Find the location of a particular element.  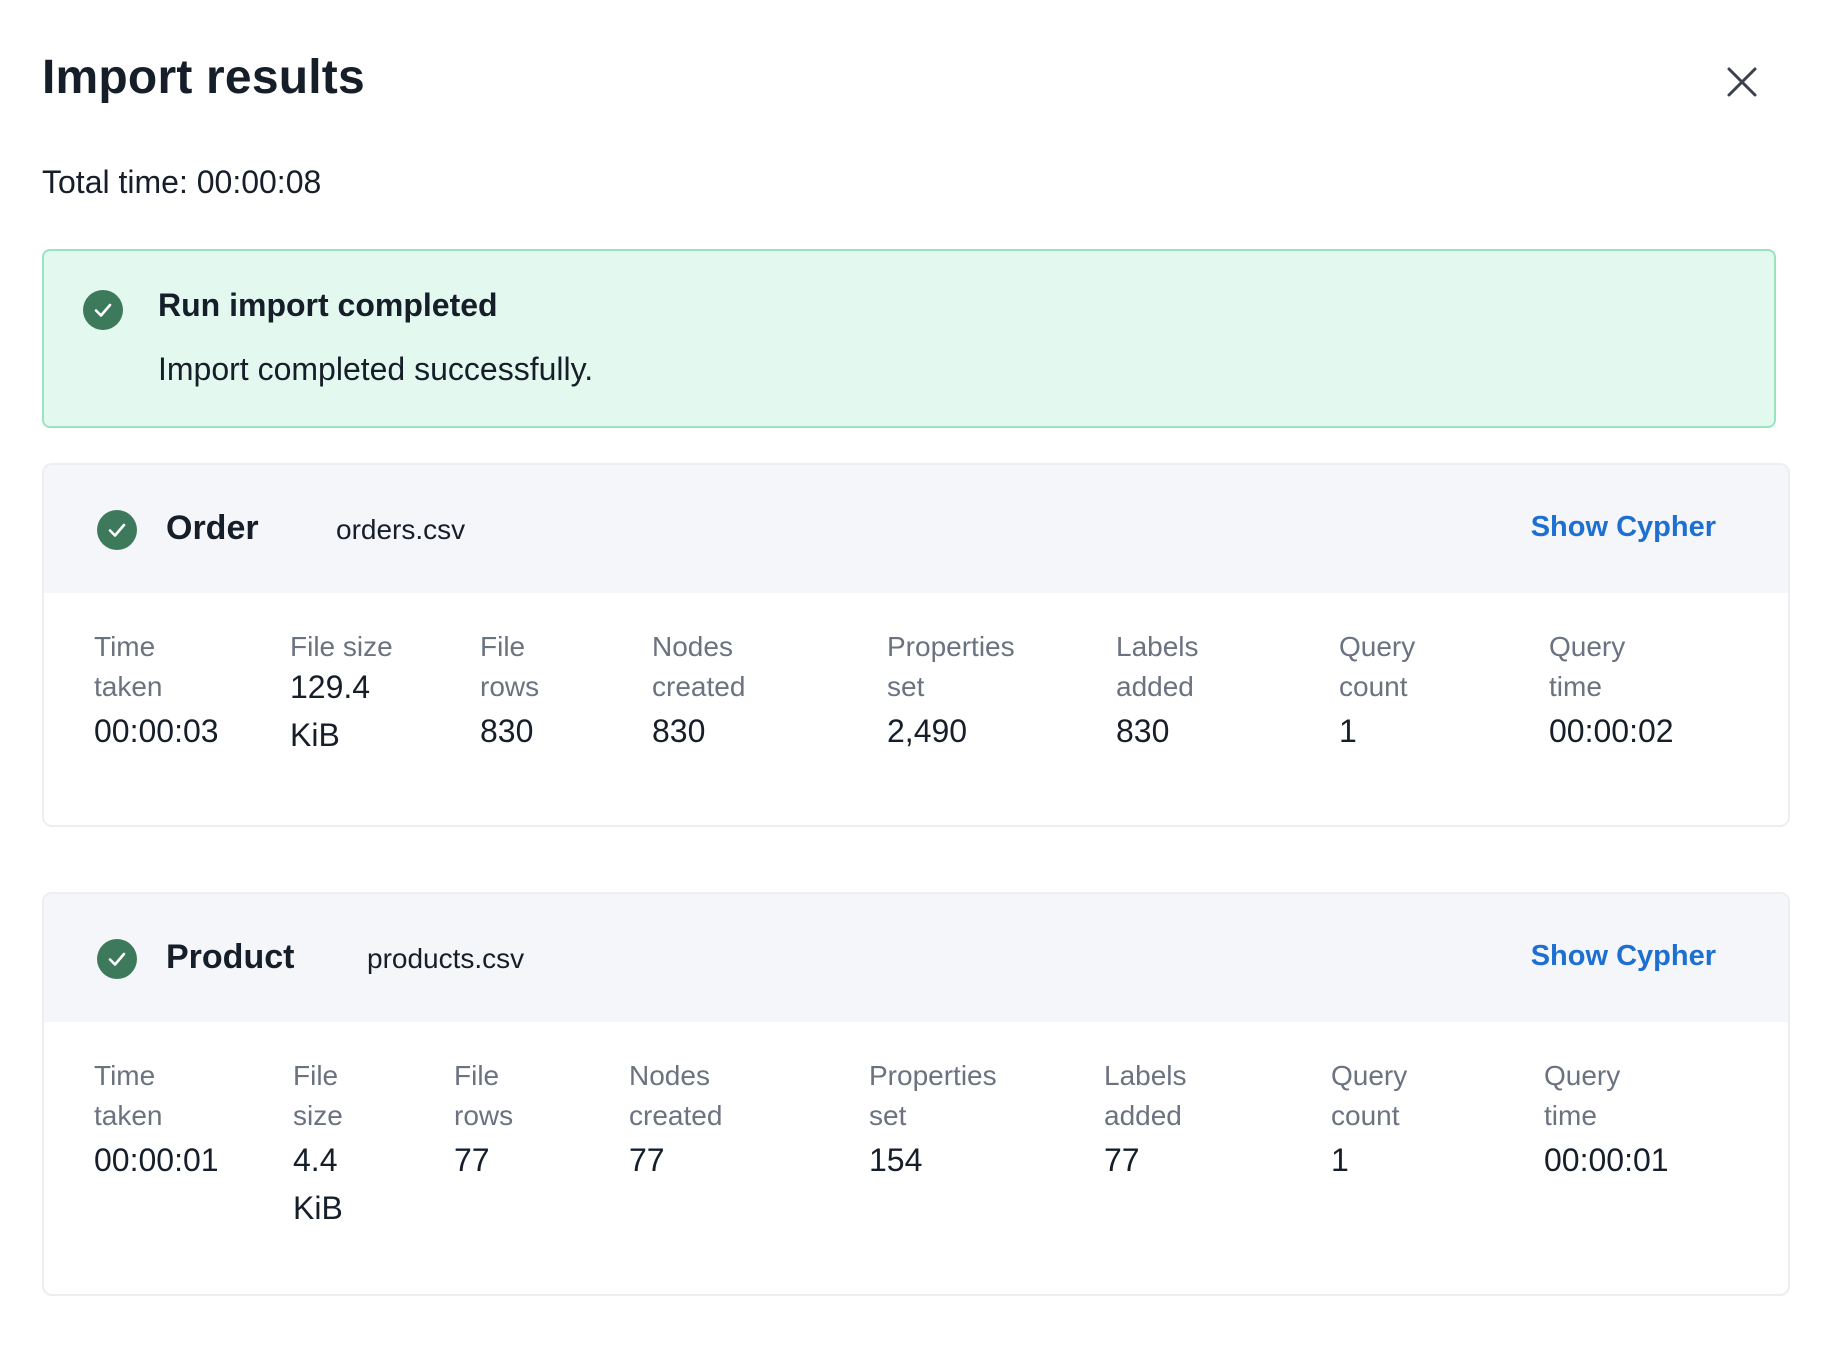

stat-time-taken: Time taken 00:00:03 is located at coordinates (156, 691).